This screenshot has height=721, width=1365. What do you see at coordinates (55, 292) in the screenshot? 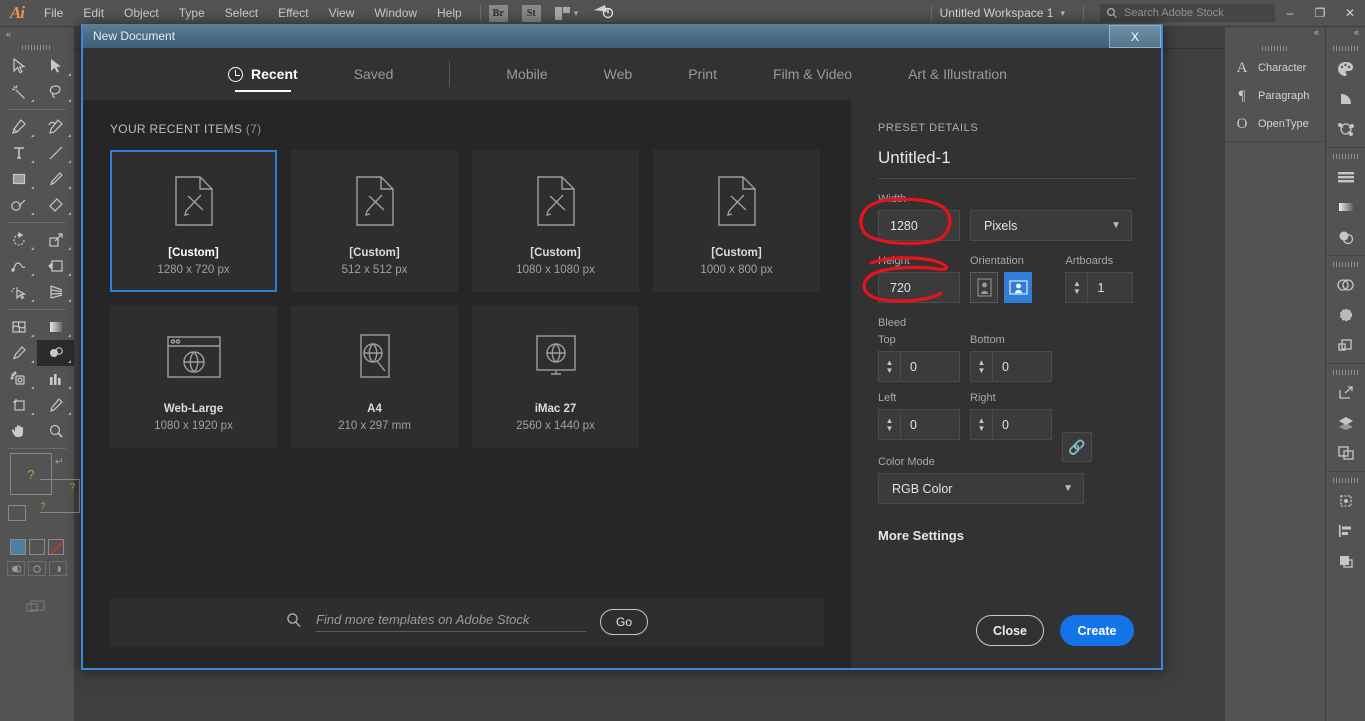
I see `tool-perspective-grid` at bounding box center [55, 292].